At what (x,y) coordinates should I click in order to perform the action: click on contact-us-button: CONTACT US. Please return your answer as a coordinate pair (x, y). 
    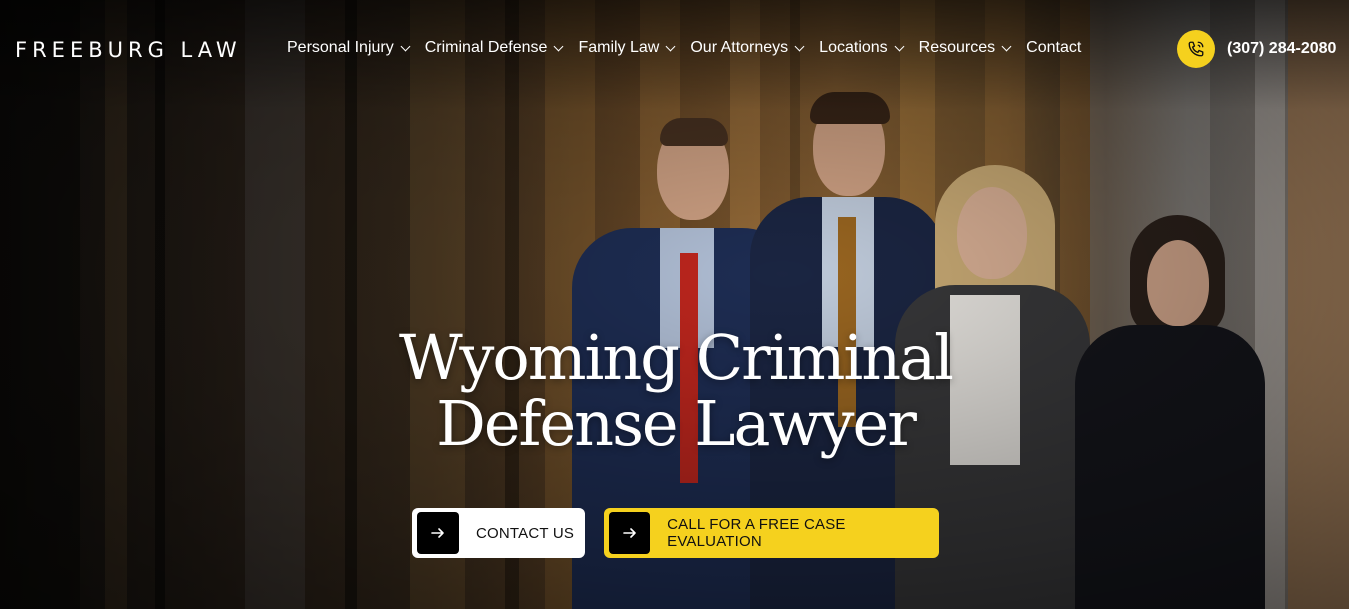
    Looking at the image, I should click on (498, 533).